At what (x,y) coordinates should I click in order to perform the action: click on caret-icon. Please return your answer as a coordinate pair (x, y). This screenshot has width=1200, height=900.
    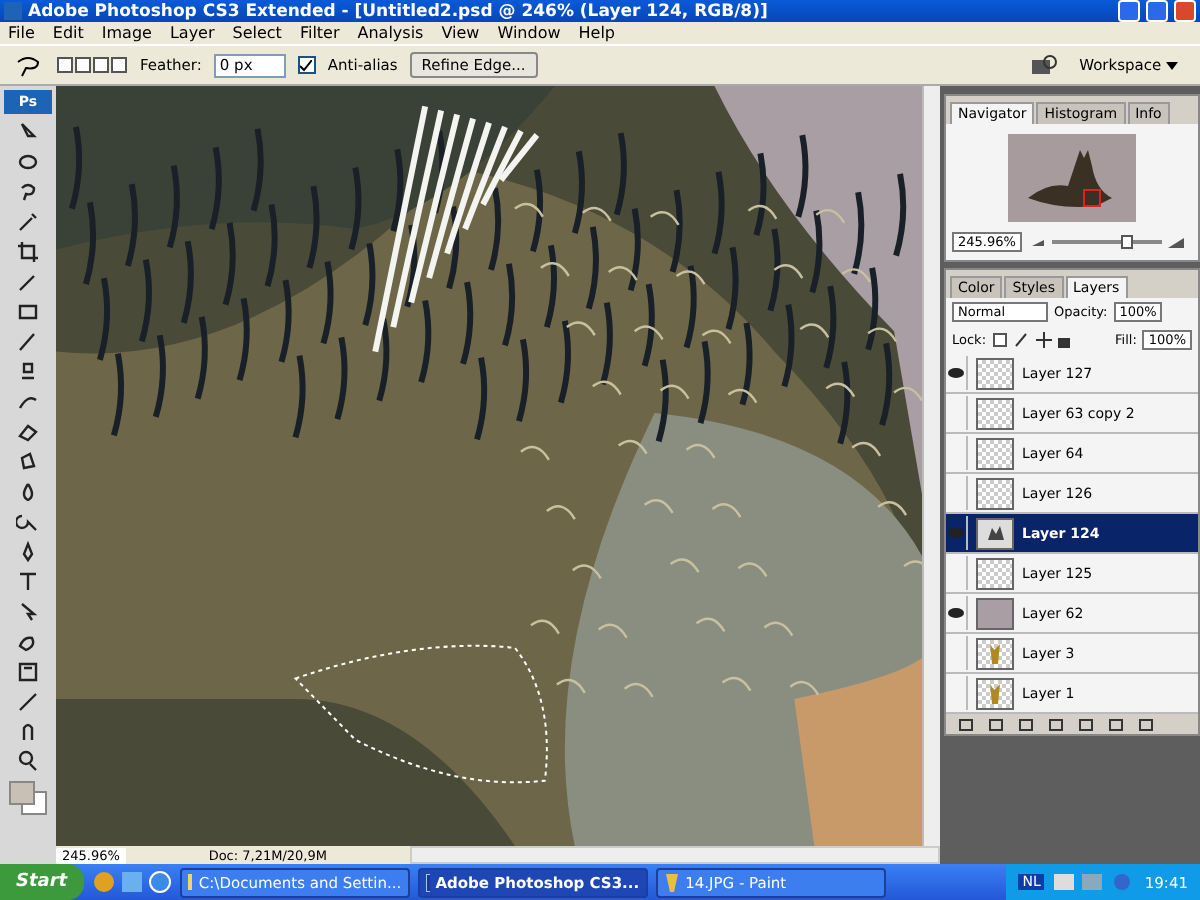
    Looking at the image, I should click on (1172, 66).